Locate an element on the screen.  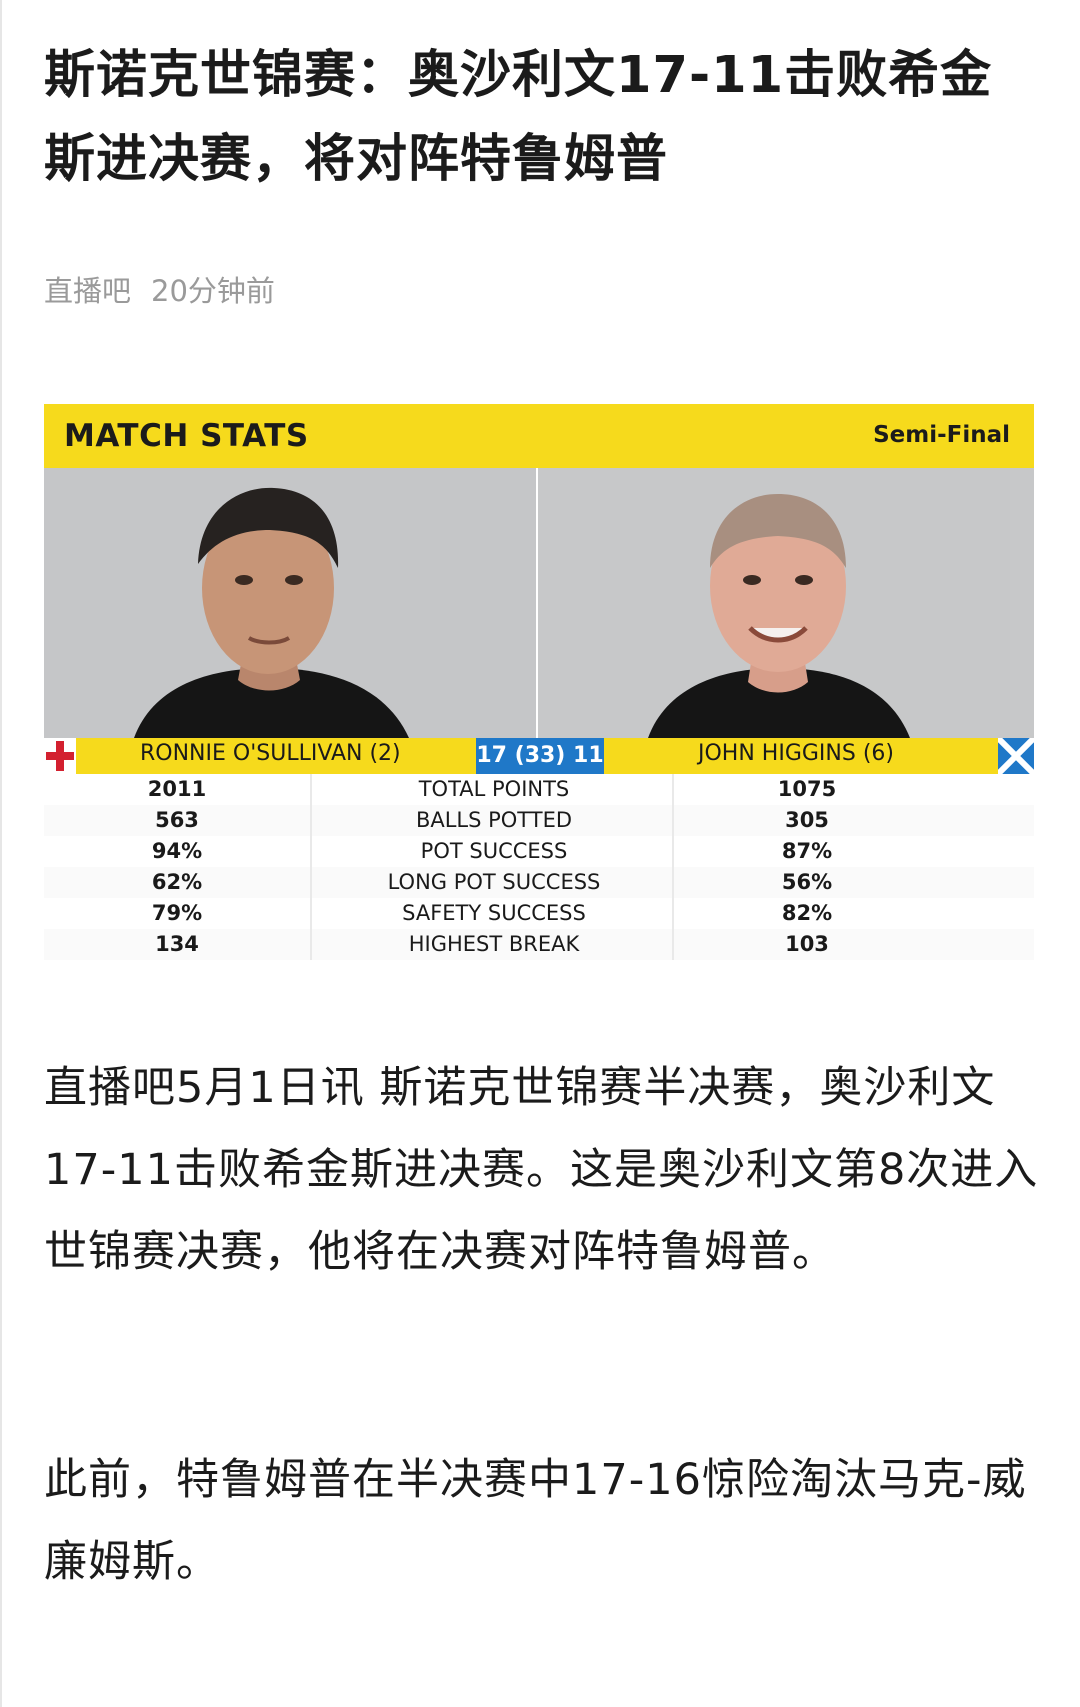
match-score: 17 (33) 11 is located at coordinates (540, 756).